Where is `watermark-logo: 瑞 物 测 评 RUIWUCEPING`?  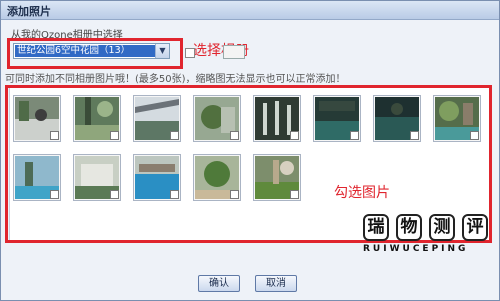
watermark-logo: 瑞 物 测 评 RUIWUCEPING is located at coordinates (425, 251).